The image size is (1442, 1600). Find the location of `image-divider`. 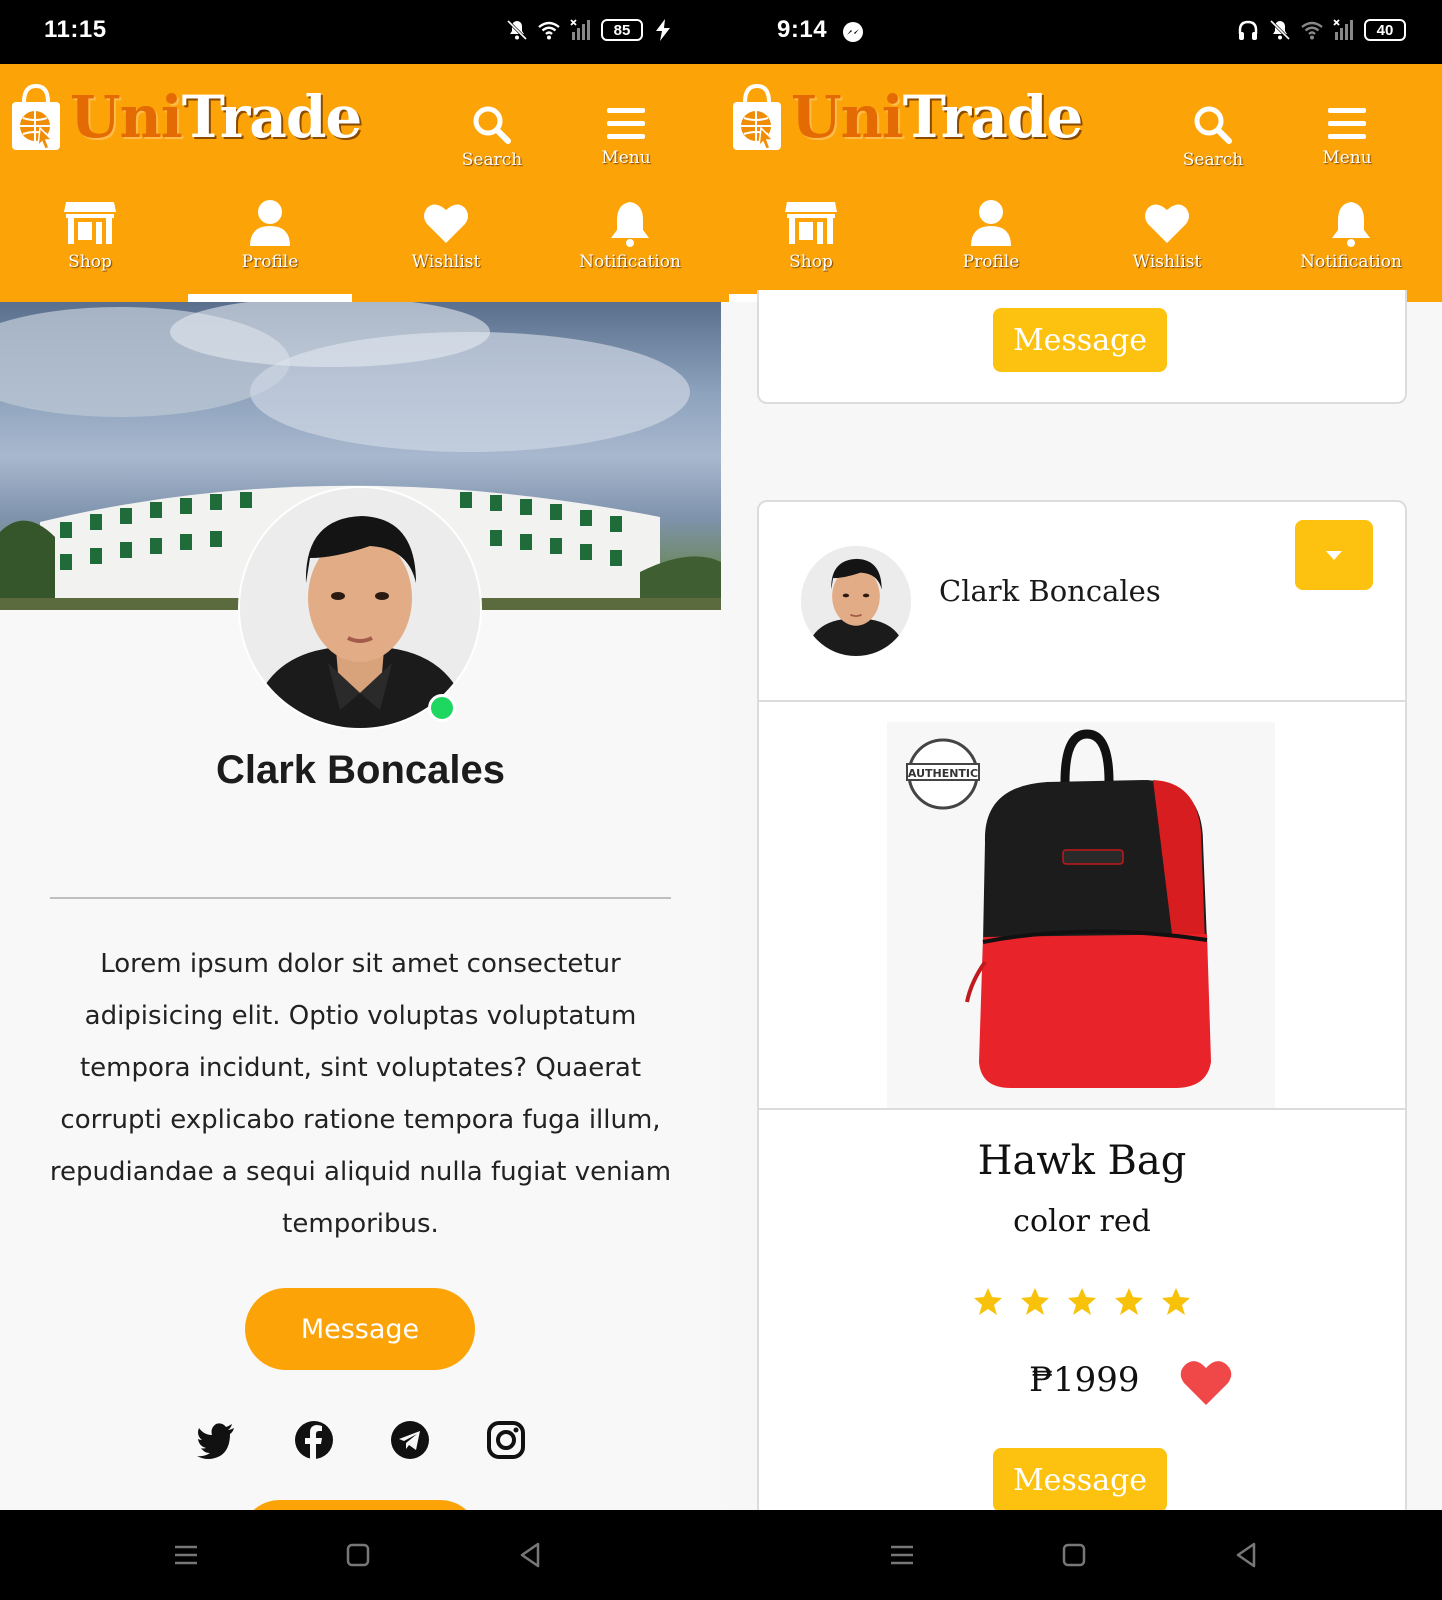

image-divider is located at coordinates (1082, 1109).